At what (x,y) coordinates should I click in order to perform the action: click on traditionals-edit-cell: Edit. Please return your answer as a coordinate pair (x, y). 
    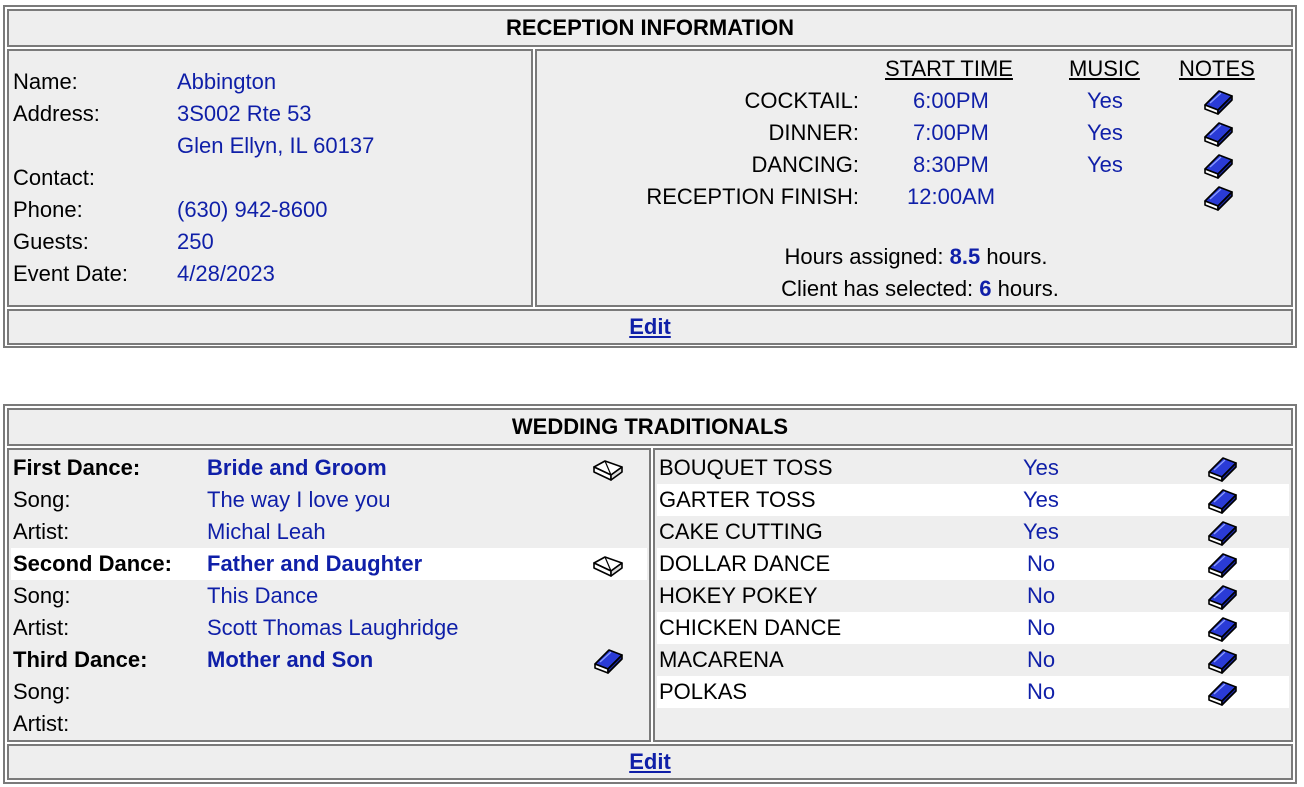
    Looking at the image, I should click on (650, 762).